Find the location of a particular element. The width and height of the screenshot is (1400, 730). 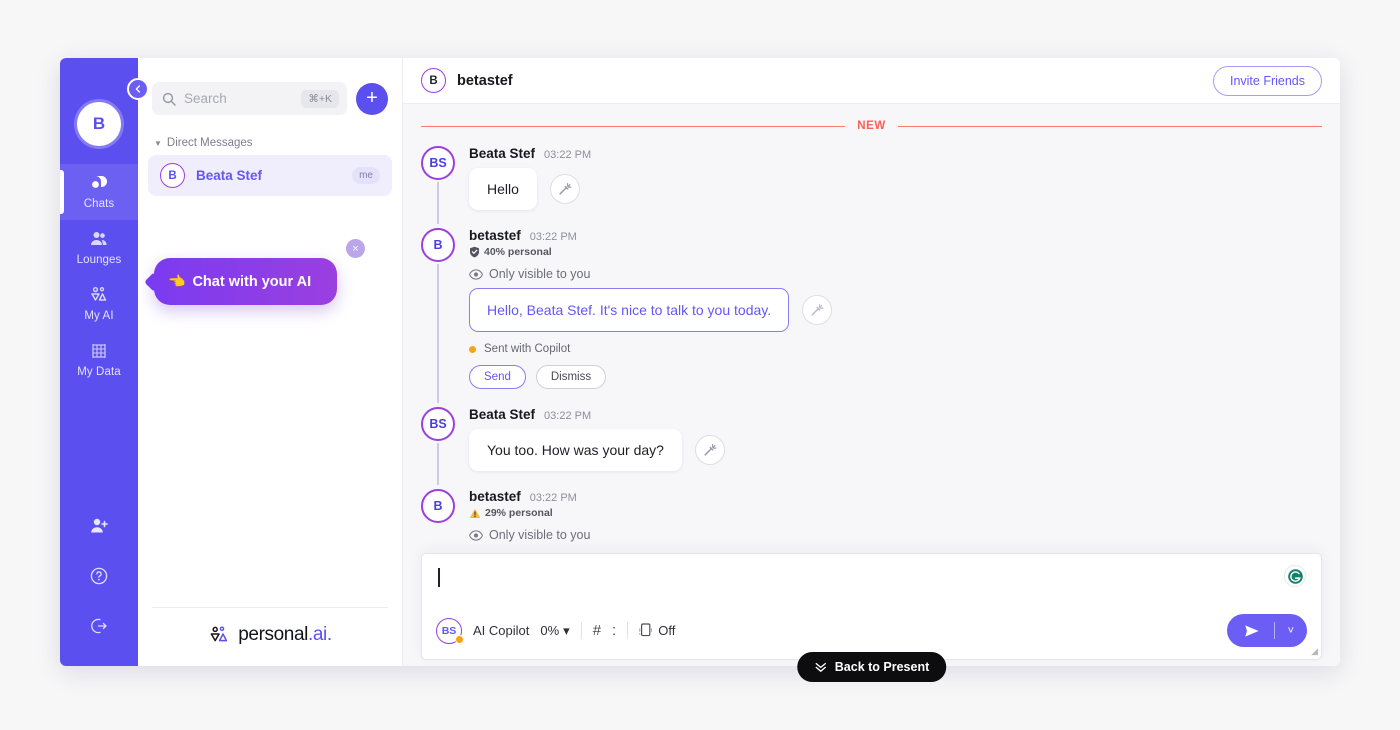

new-conversation-button: + is located at coordinates (372, 98).